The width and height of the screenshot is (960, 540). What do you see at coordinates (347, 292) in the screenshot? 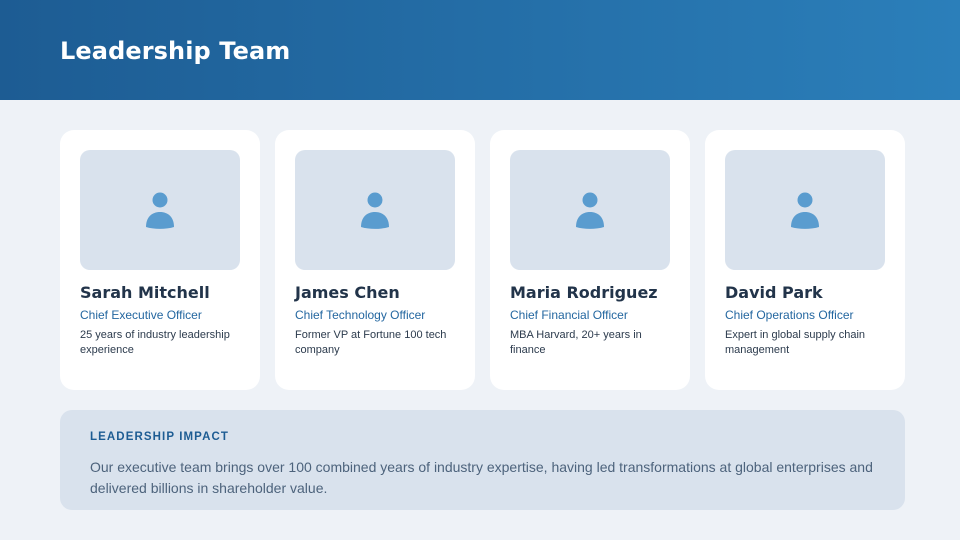
I see `member-name: James Chen` at bounding box center [347, 292].